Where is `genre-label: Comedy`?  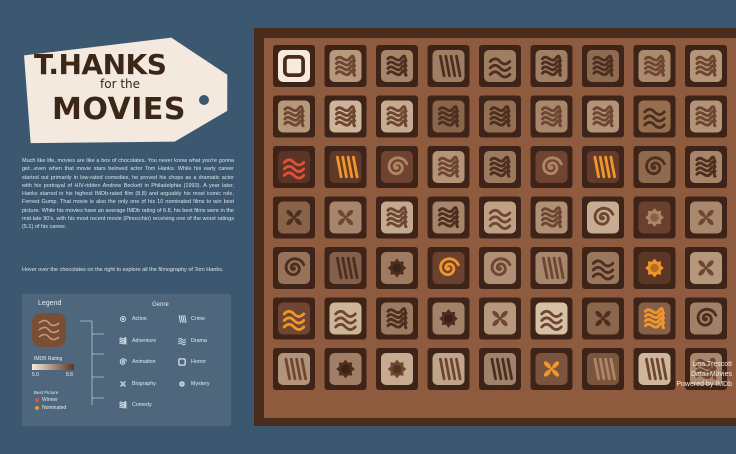
genre-label: Comedy is located at coordinates (142, 405).